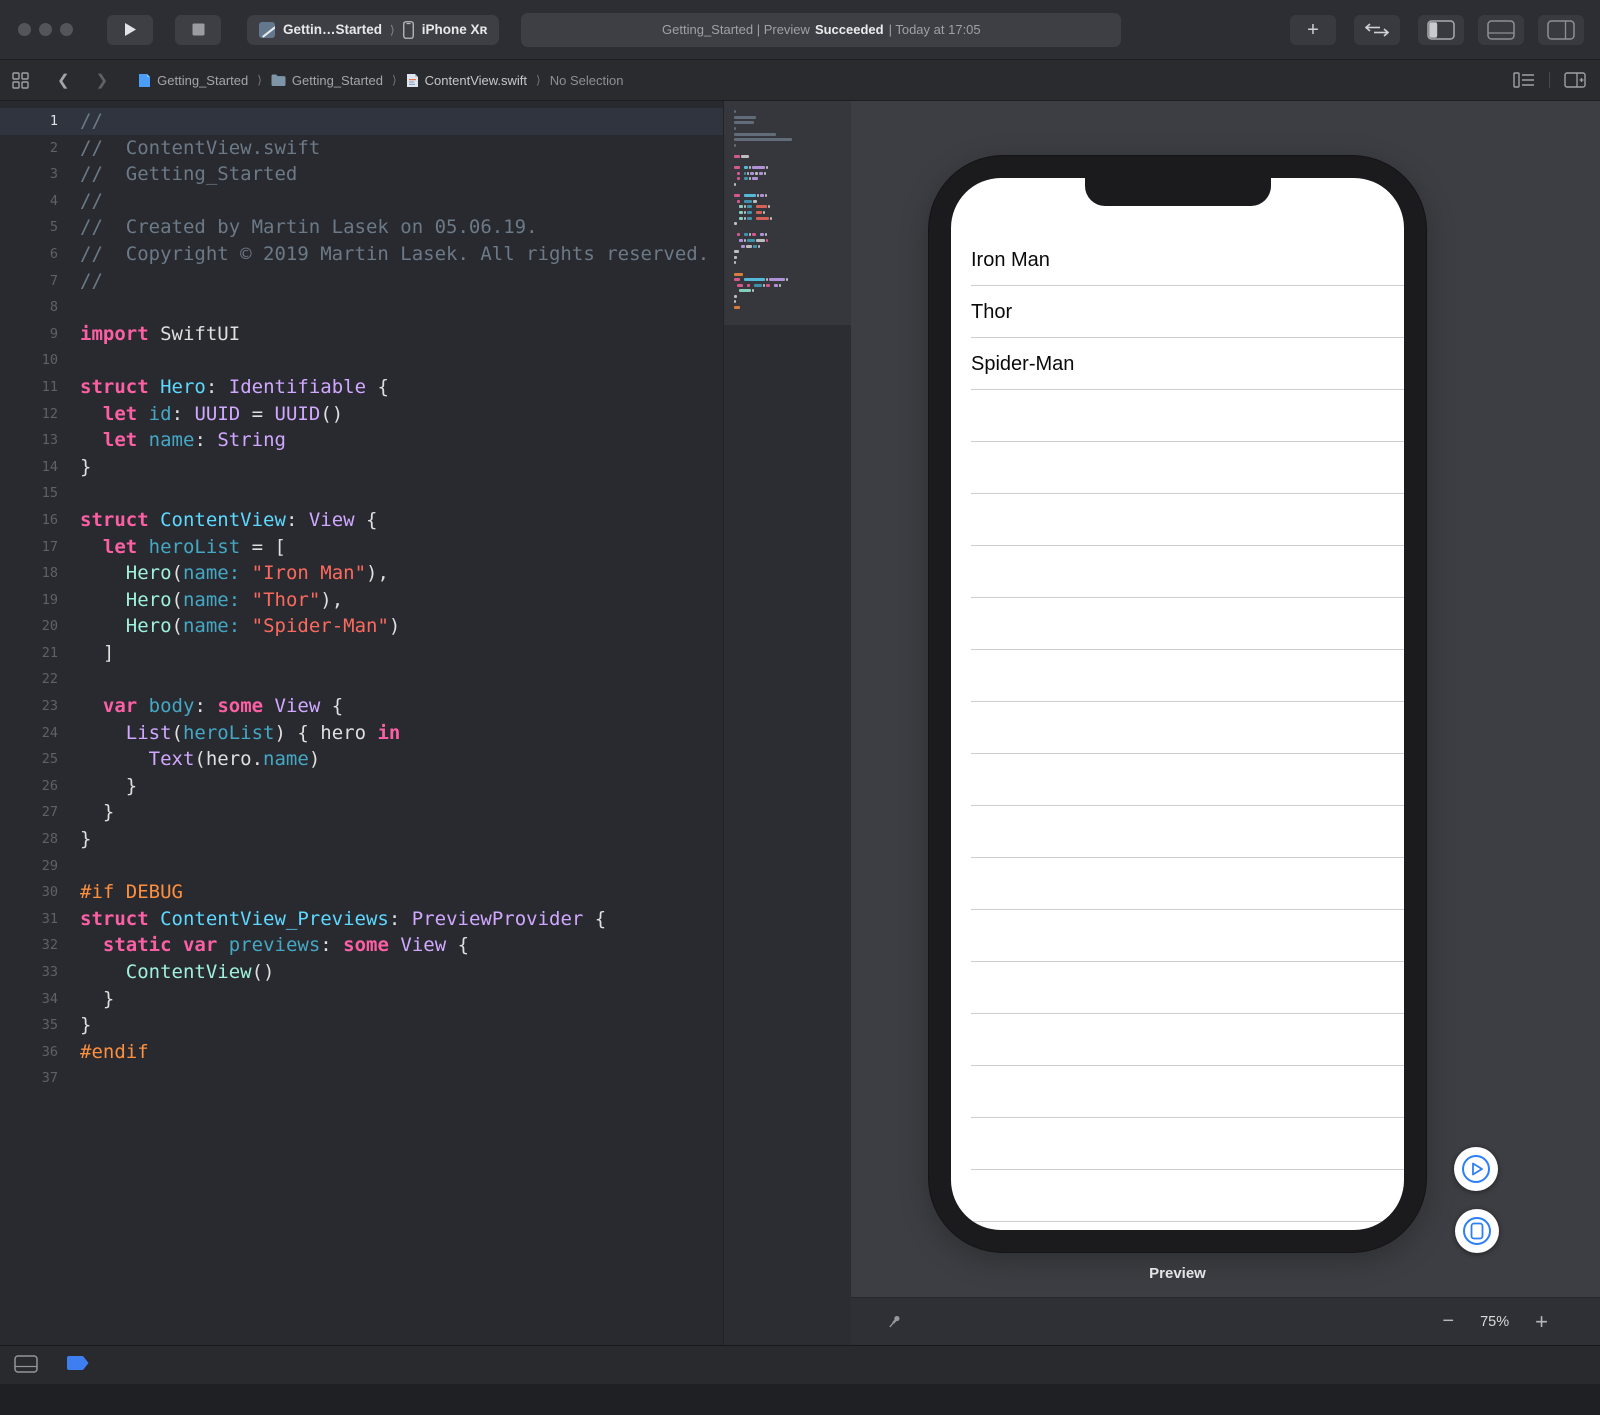 The width and height of the screenshot is (1600, 1415). I want to click on code-line: 30 #if DEBUG, so click(361, 892).